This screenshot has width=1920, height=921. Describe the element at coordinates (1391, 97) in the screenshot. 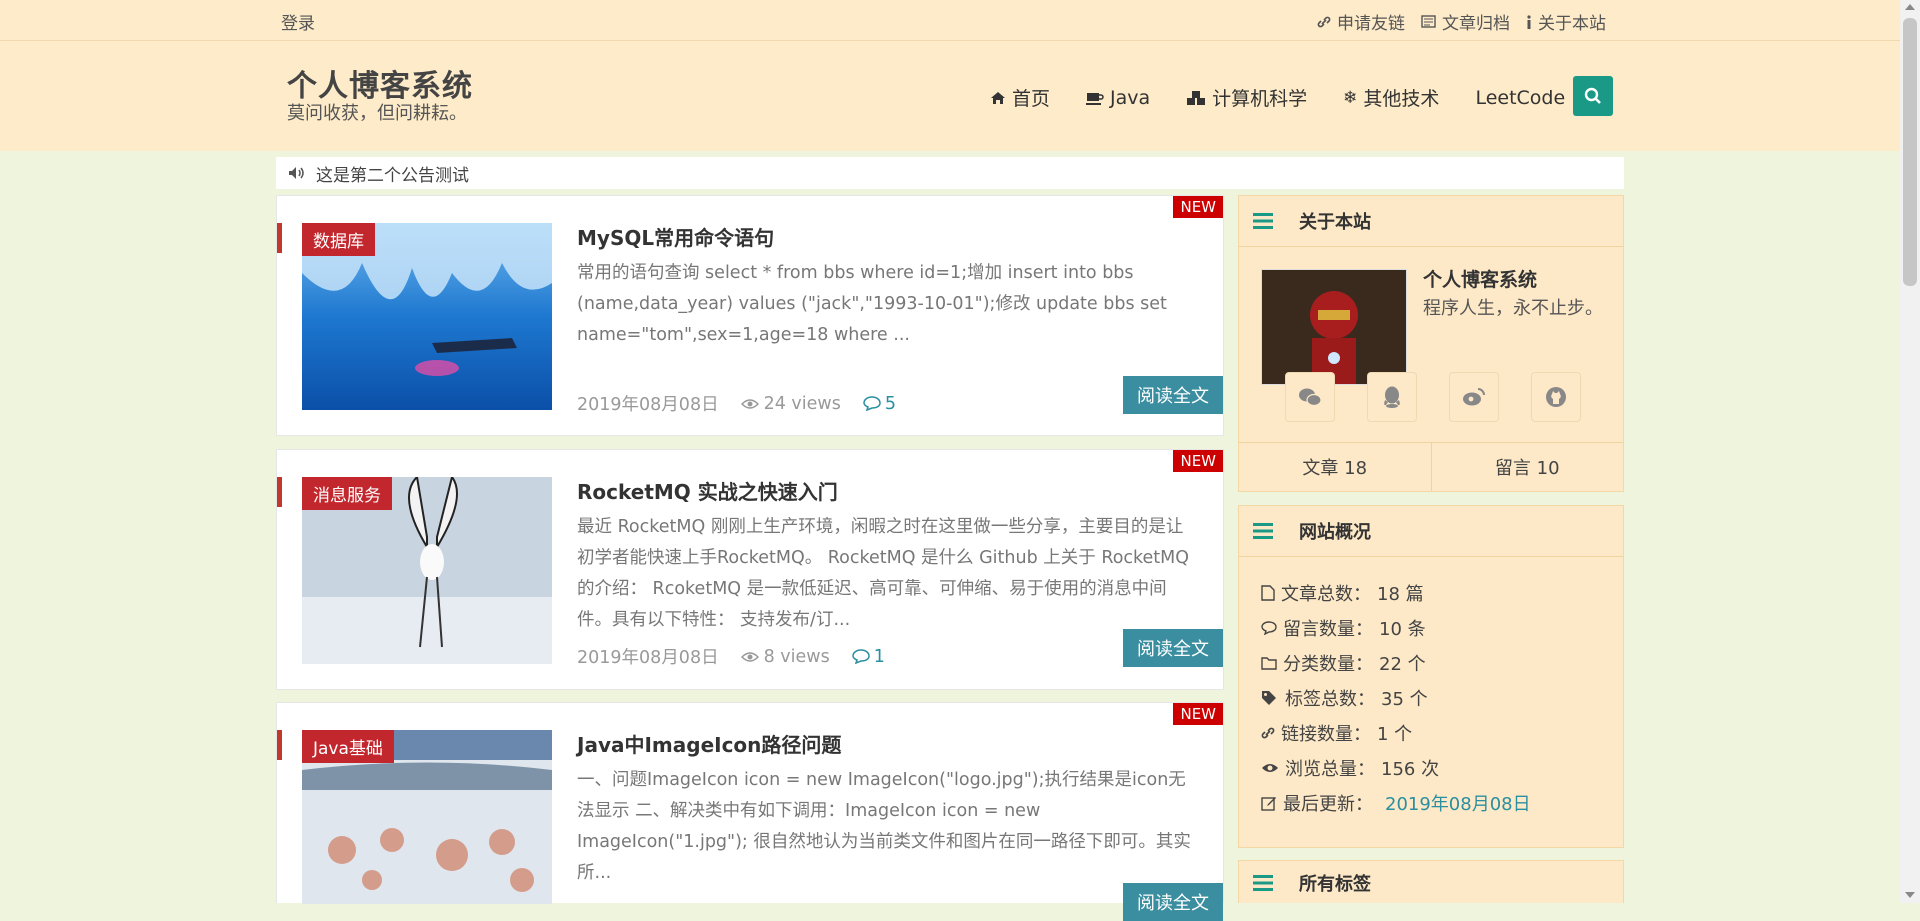

I see `nav-other: ❄ 其他技术` at that location.